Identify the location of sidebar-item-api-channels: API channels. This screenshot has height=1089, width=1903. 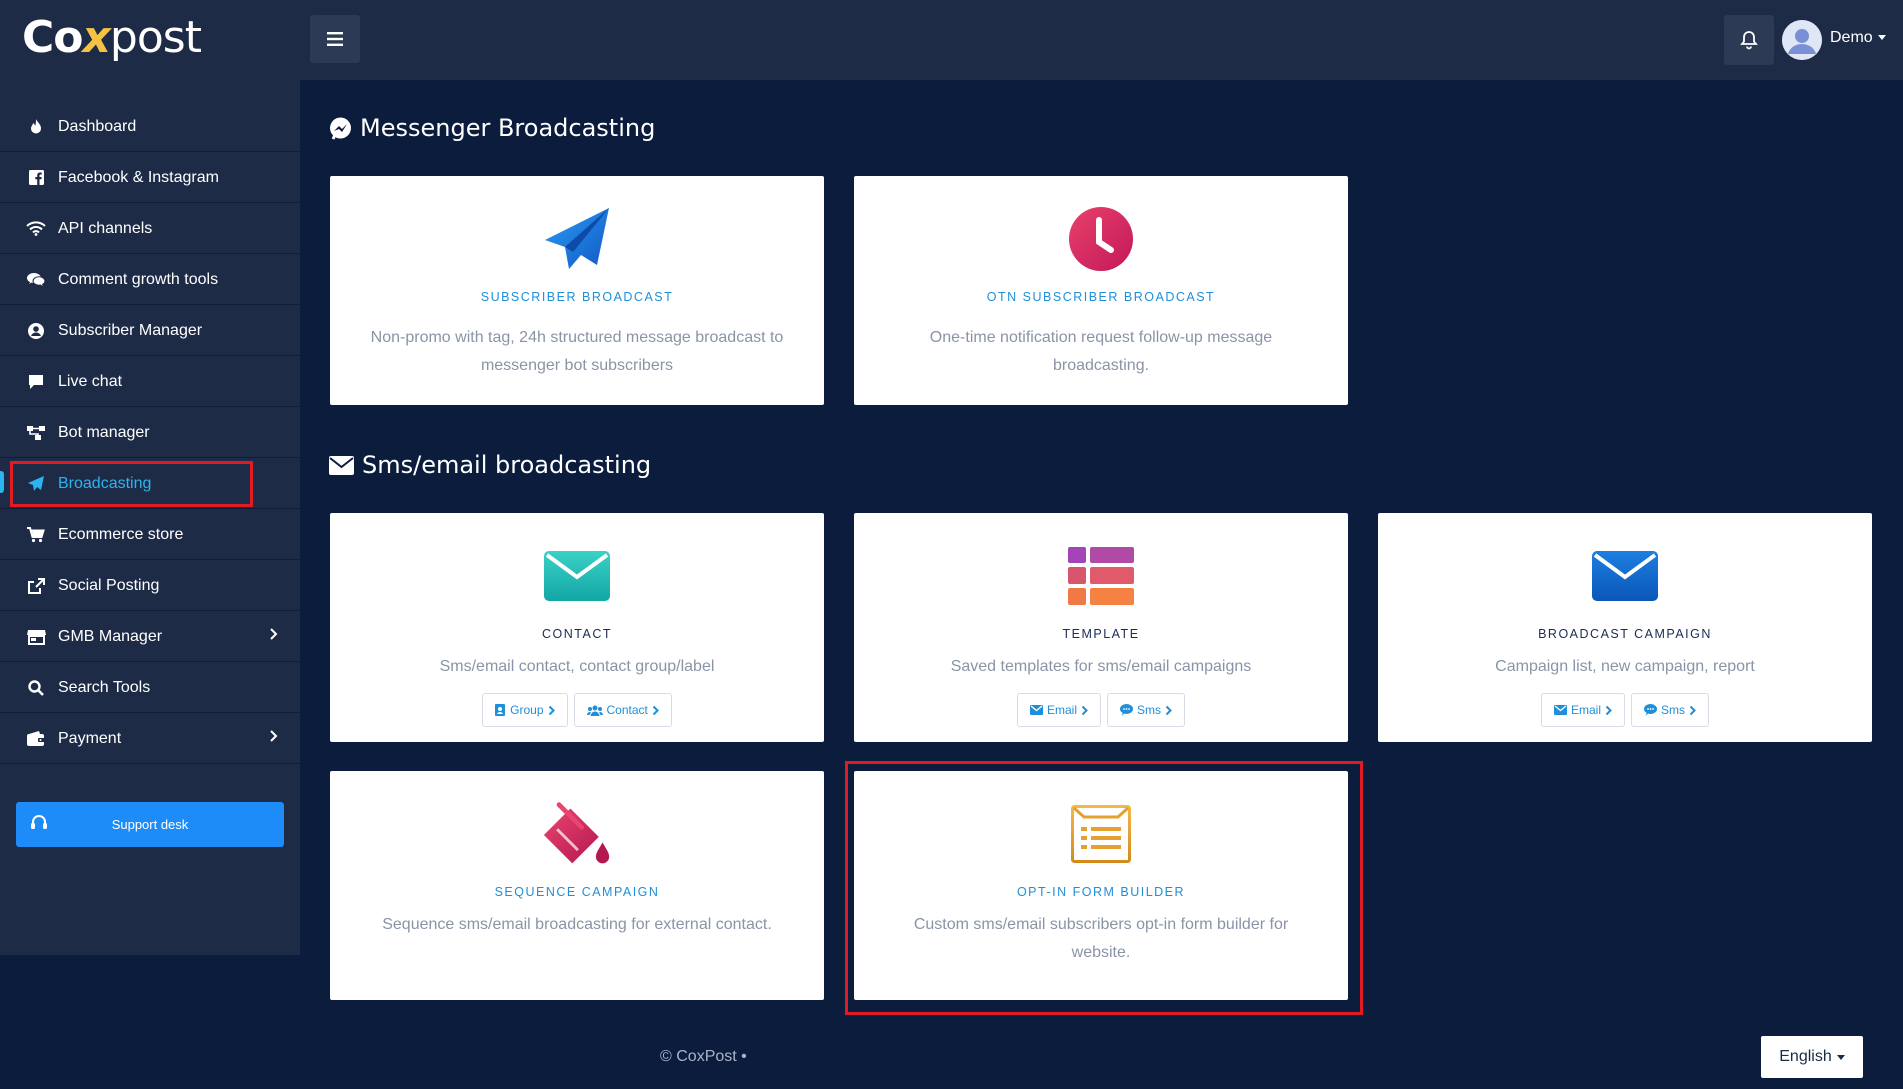
(150, 229).